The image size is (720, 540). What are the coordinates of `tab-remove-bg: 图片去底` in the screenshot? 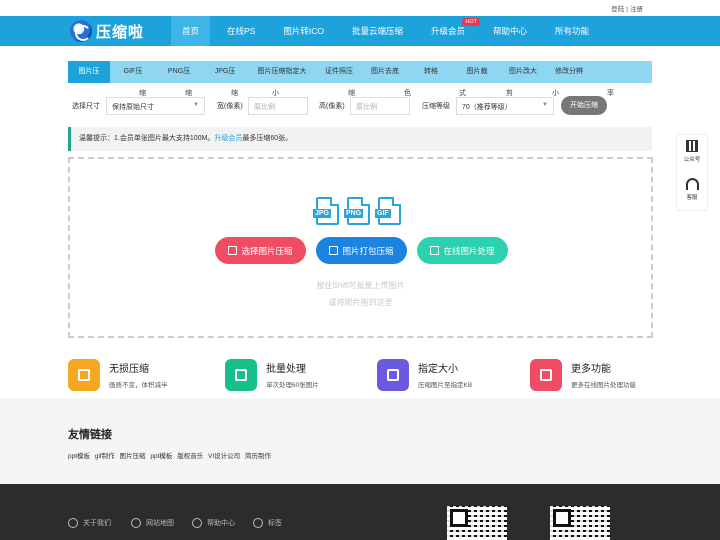 It's located at (385, 72).